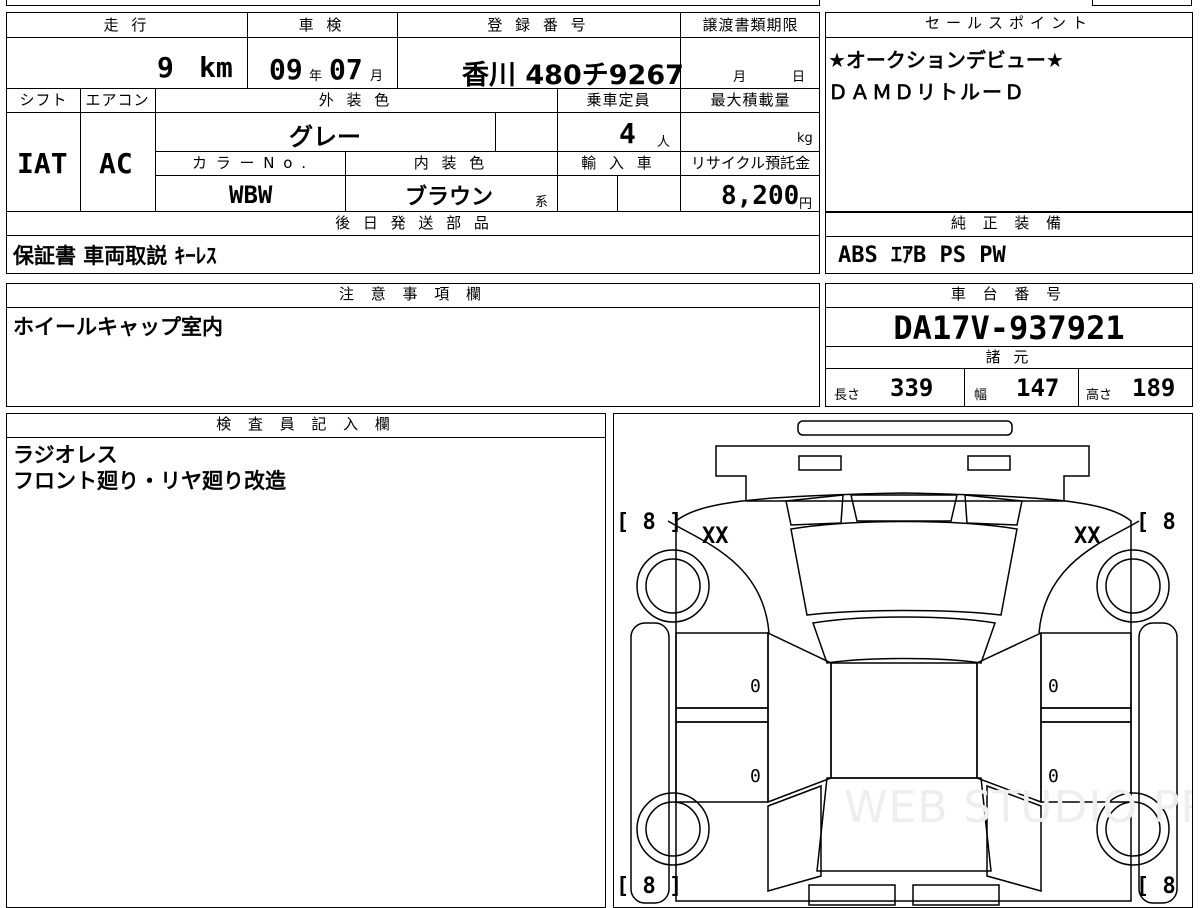  What do you see at coordinates (912, 388) in the screenshot?
I see `length-value: 339` at bounding box center [912, 388].